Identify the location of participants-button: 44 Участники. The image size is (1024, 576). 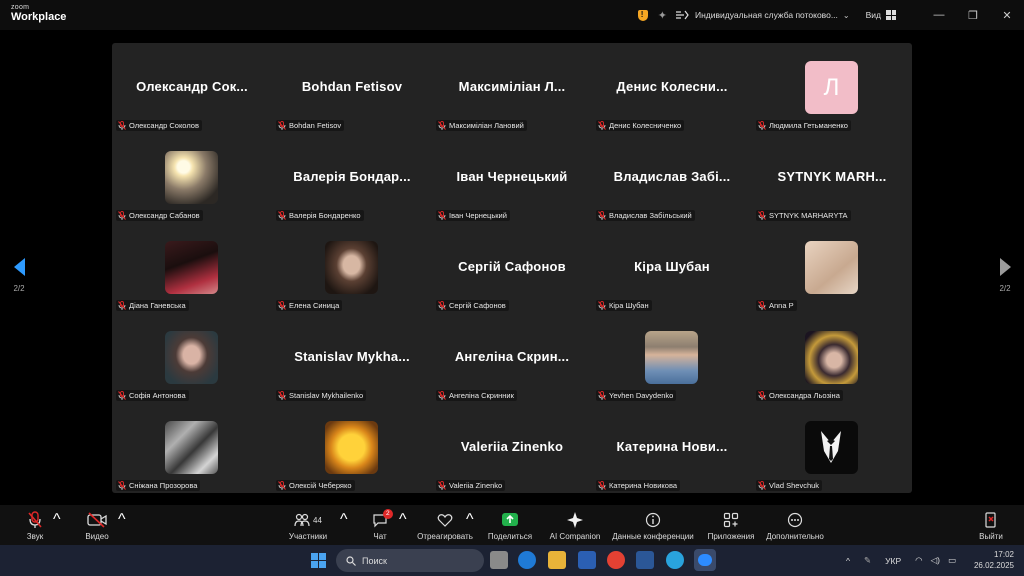
(308, 526).